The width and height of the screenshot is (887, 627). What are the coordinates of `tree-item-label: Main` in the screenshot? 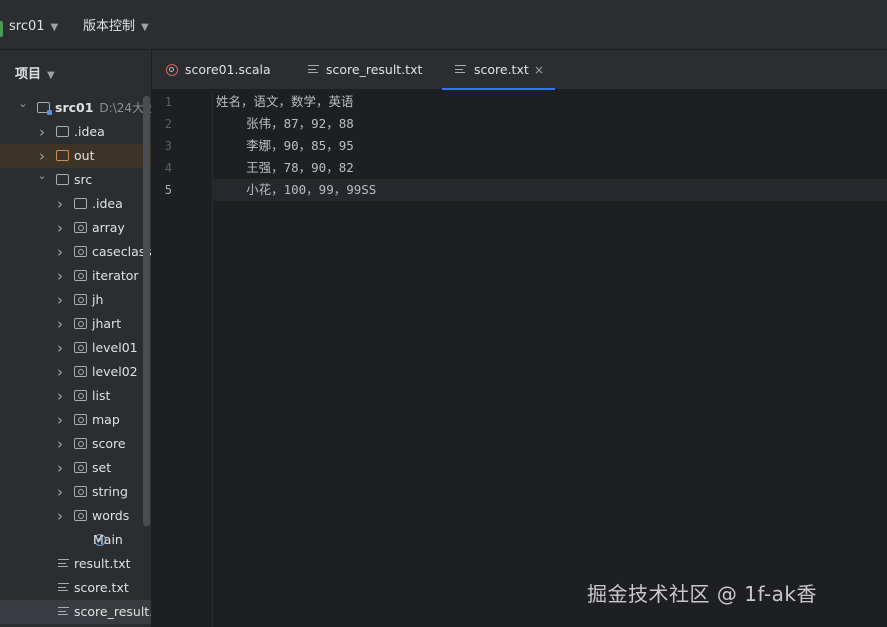 It's located at (108, 539).